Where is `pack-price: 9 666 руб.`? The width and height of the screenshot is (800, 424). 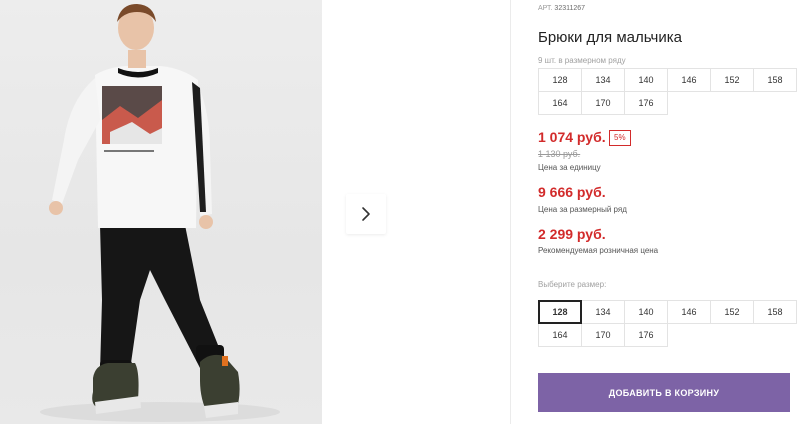
pack-price: 9 666 руб. is located at coordinates (572, 192).